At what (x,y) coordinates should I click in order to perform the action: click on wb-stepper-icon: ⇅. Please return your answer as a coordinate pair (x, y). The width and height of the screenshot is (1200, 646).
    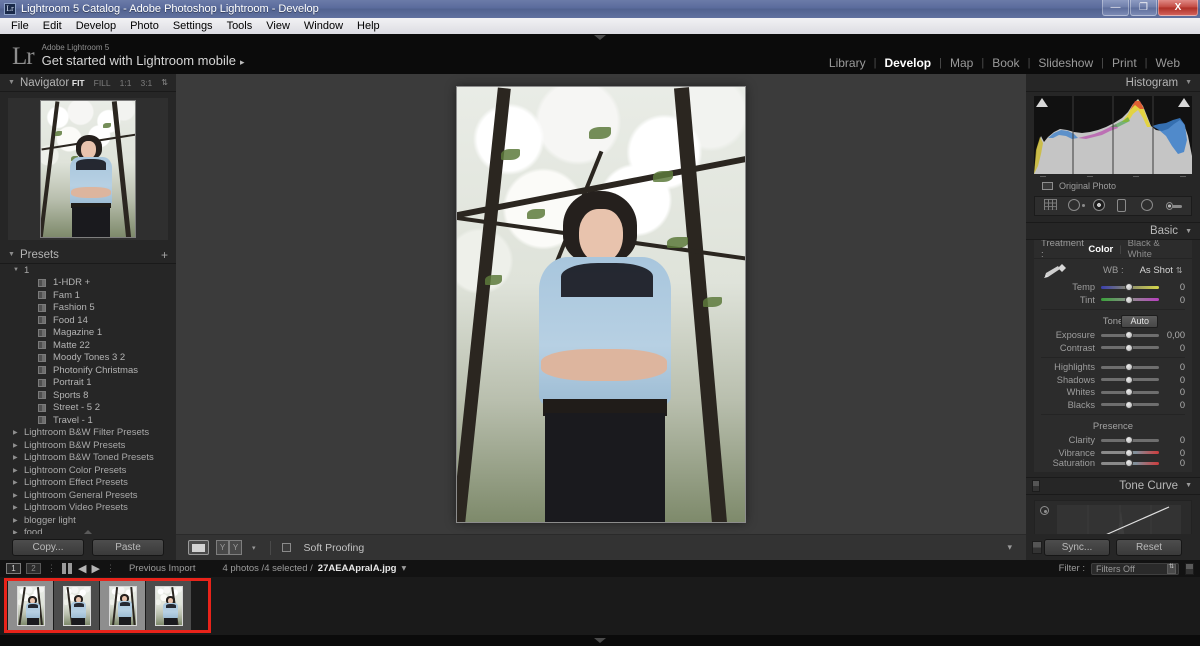
    Looking at the image, I should click on (1179, 270).